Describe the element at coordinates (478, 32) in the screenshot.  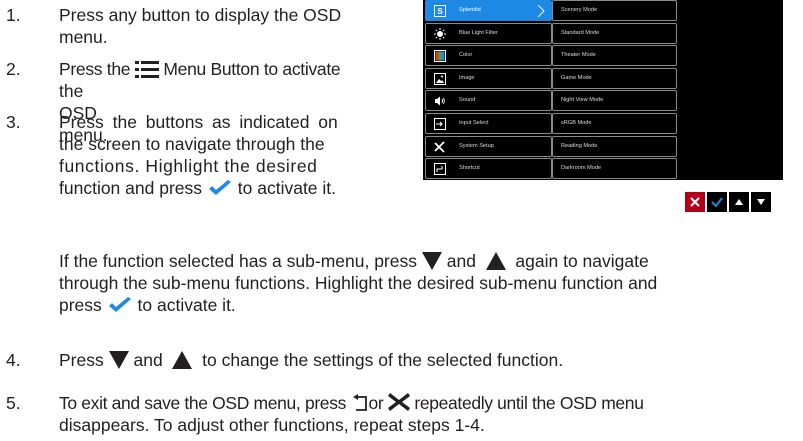
I see `osd-menu-label: Blue Light Filter` at that location.